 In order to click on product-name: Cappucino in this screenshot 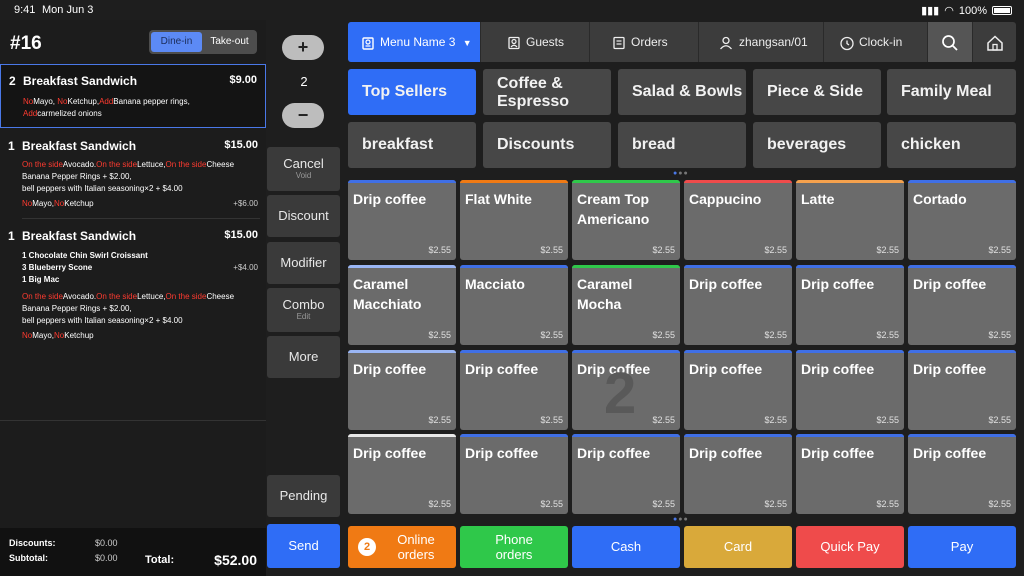, I will do `click(725, 199)`.